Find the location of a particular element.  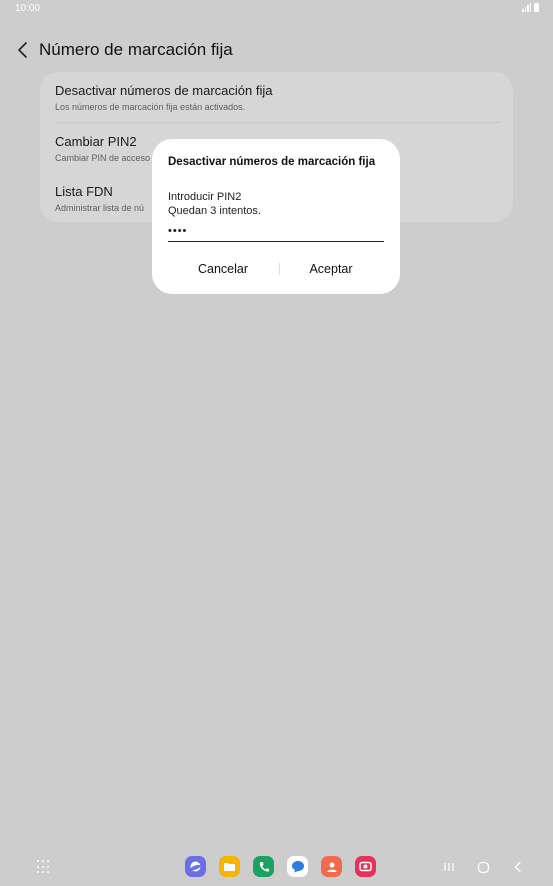

screen-recorder-app-icon is located at coordinates (365, 866).